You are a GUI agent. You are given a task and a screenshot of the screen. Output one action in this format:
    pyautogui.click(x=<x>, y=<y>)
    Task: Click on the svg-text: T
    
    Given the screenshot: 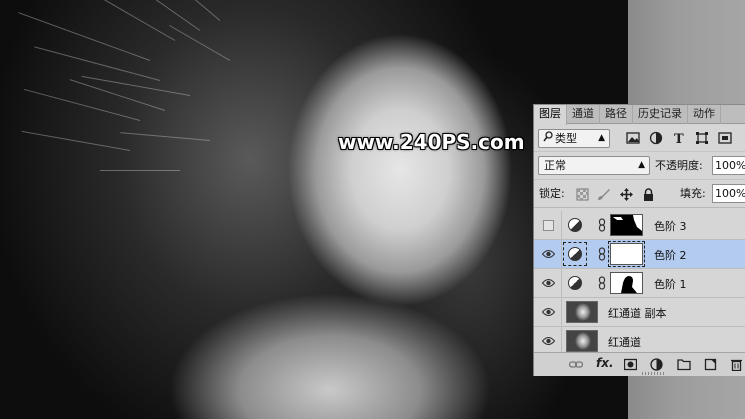 What is the action you would take?
    pyautogui.click(x=679, y=138)
    